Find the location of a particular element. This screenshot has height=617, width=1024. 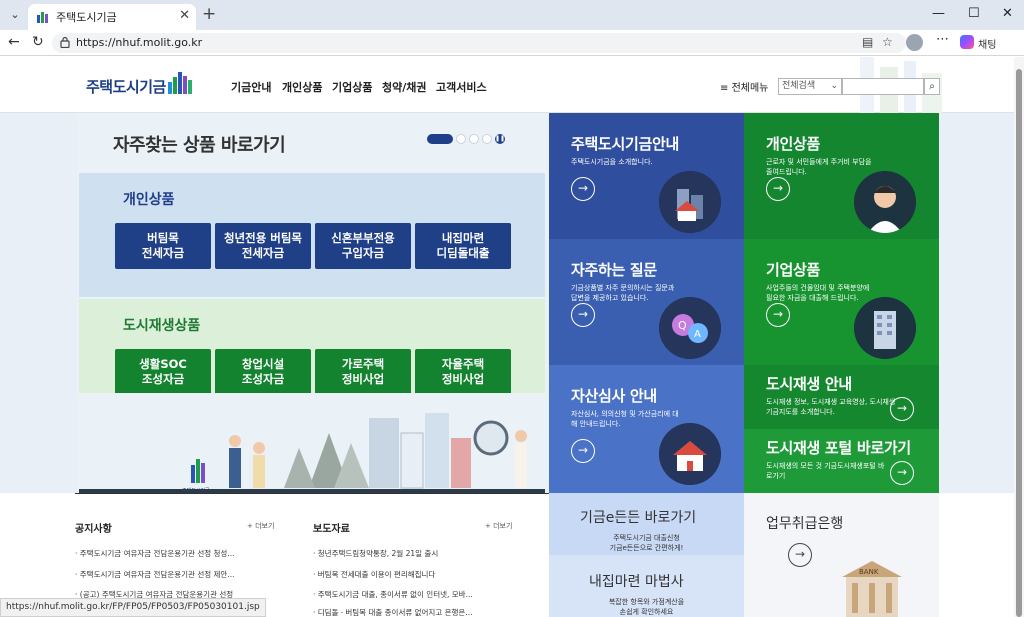

tile-urban-regeneration-portal: 도시재생 포털 바로가기 도시재생의 모든 것 기금도시재생포털 바로가기 → is located at coordinates (841, 461).